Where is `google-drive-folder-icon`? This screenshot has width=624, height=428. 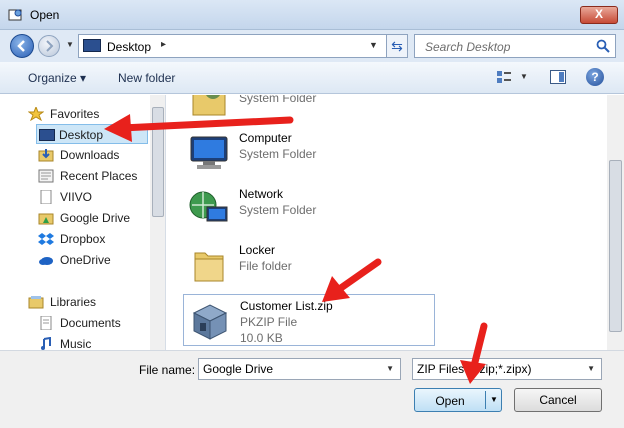
google-drive-folder-icon is located at coordinates (46, 219).